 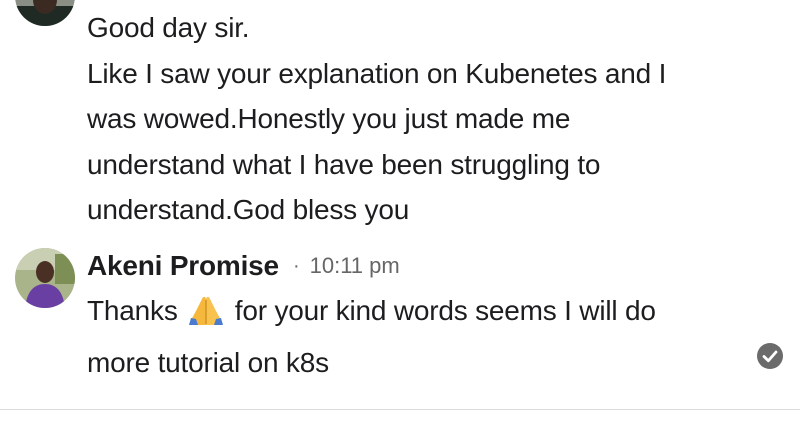 What do you see at coordinates (441, 310) in the screenshot?
I see `reply-text-part2: for your kind words seems I will do` at bounding box center [441, 310].